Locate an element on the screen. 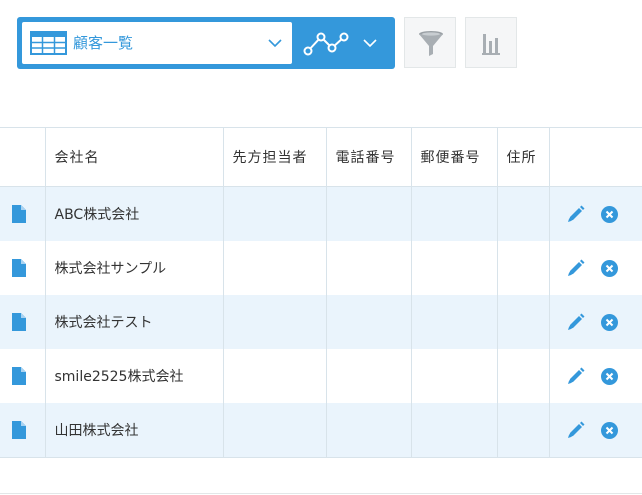 The width and height of the screenshot is (642, 495). funnel-icon is located at coordinates (431, 43).